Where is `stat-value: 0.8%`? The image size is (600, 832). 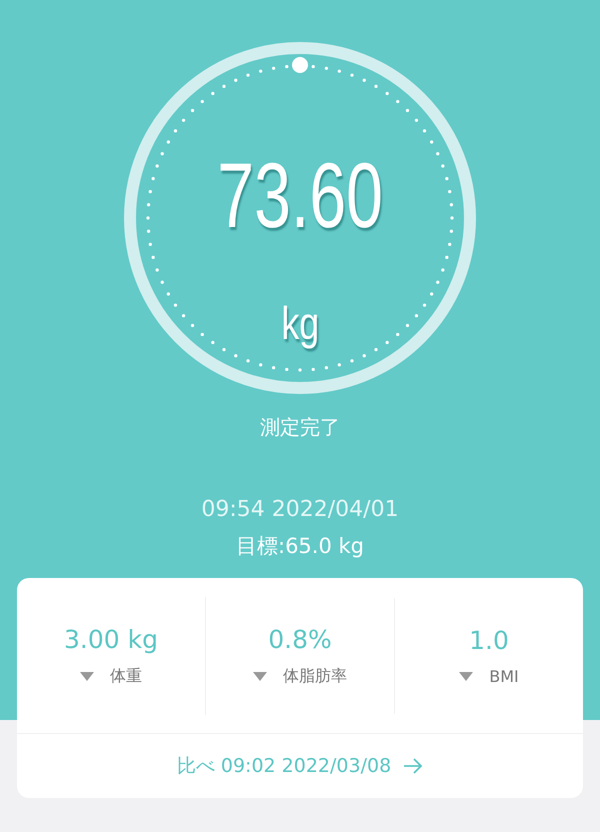 stat-value: 0.8% is located at coordinates (300, 639).